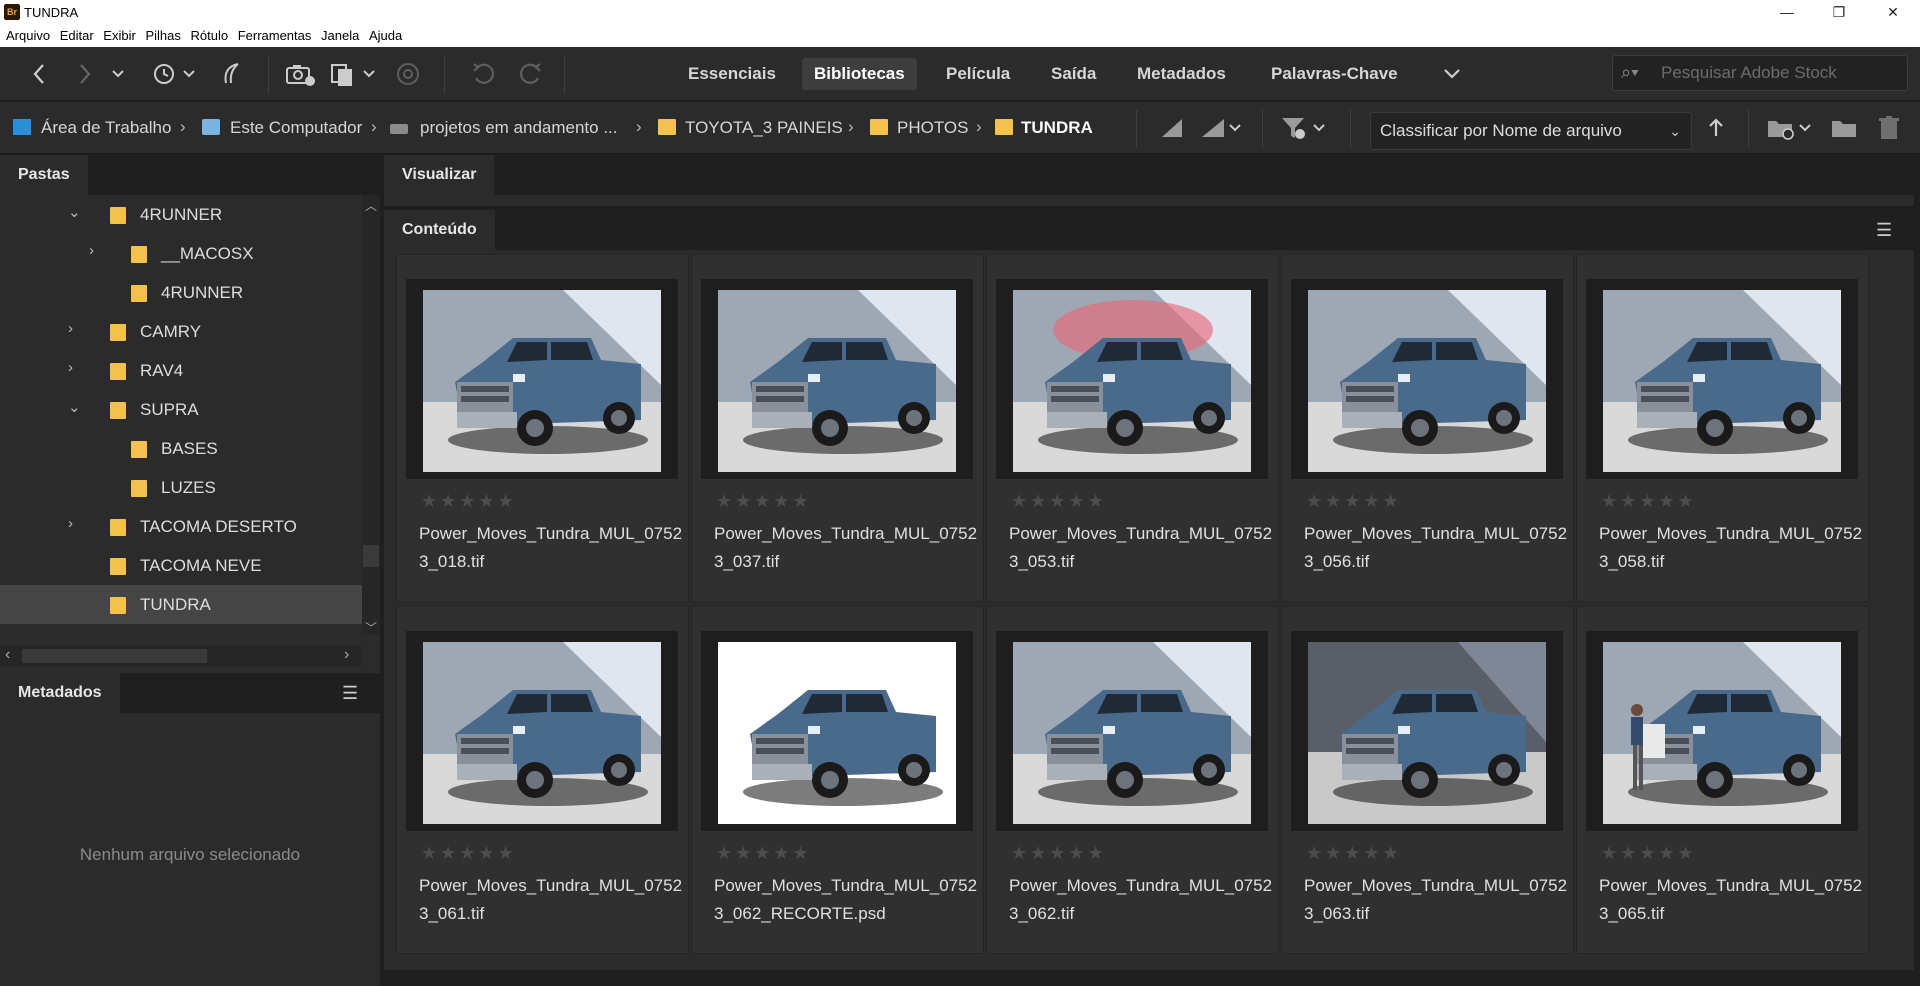 The width and height of the screenshot is (1920, 986). Describe the element at coordinates (232, 74) in the screenshot. I see `boomerang-icon` at that location.